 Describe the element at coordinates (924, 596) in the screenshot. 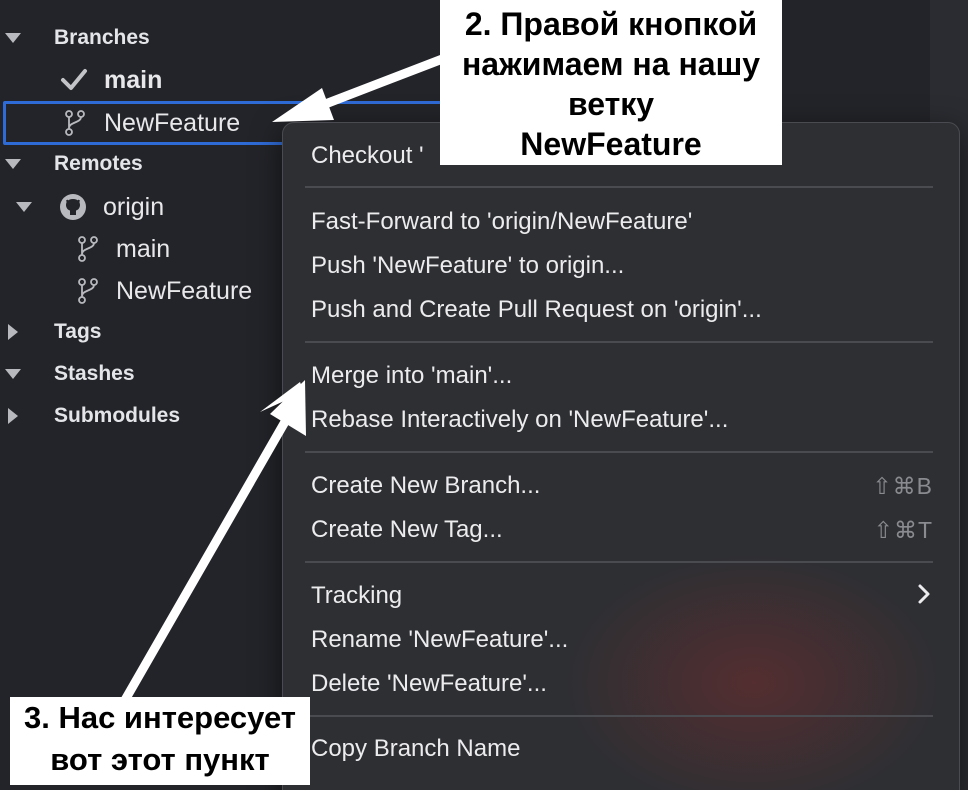

I see `chevron-right-icon` at that location.